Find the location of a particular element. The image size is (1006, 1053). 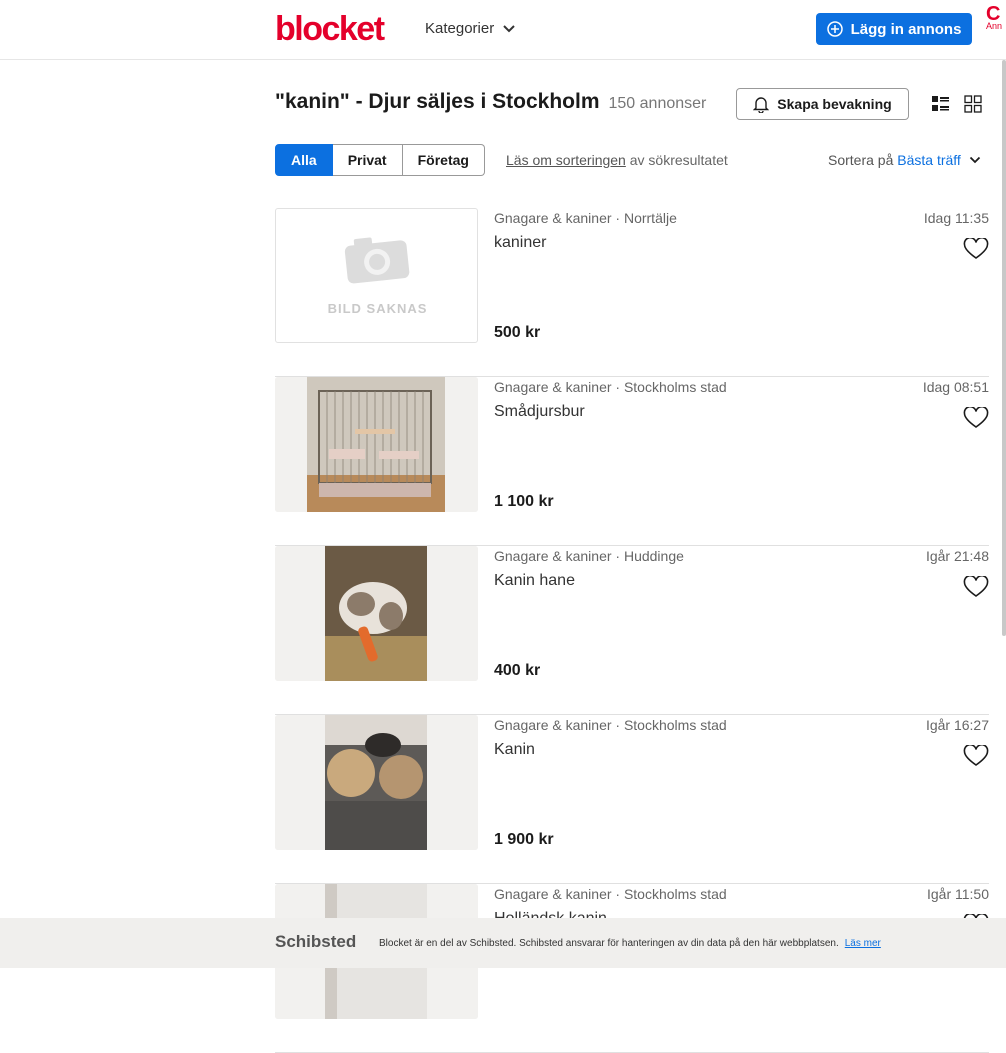

blocket-logo: blocket is located at coordinates (330, 29).